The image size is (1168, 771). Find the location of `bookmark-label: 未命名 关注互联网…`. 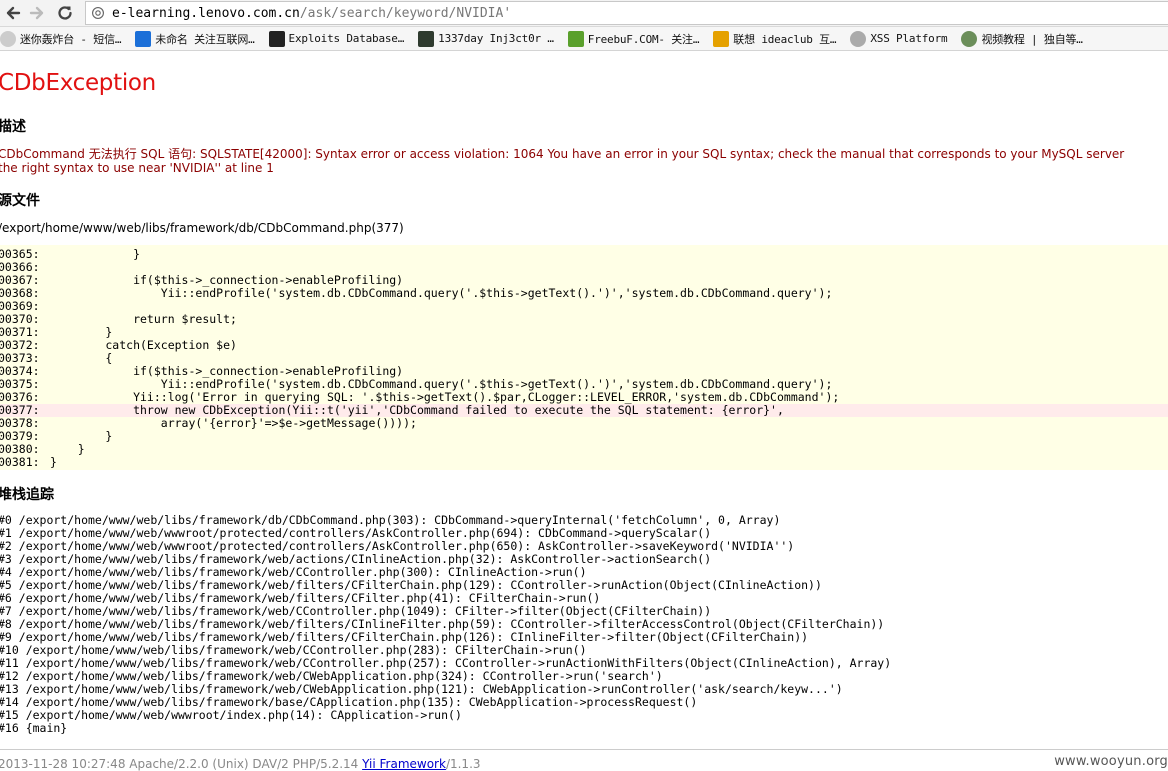

bookmark-label: 未命名 关注互联网… is located at coordinates (205, 39).